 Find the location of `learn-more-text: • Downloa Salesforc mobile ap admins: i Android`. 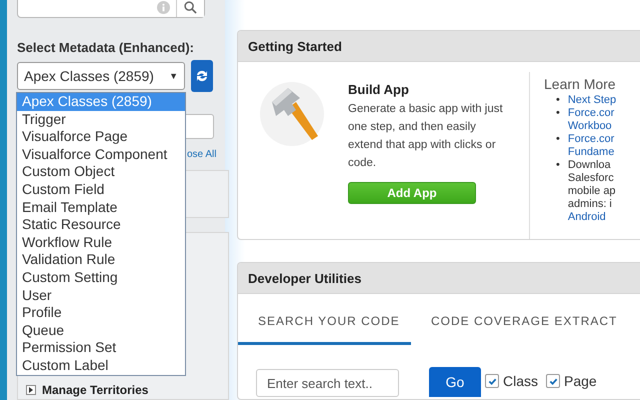

learn-more-text: • Downloa Salesforc mobile ap admins: i Android is located at coordinates (586, 191).